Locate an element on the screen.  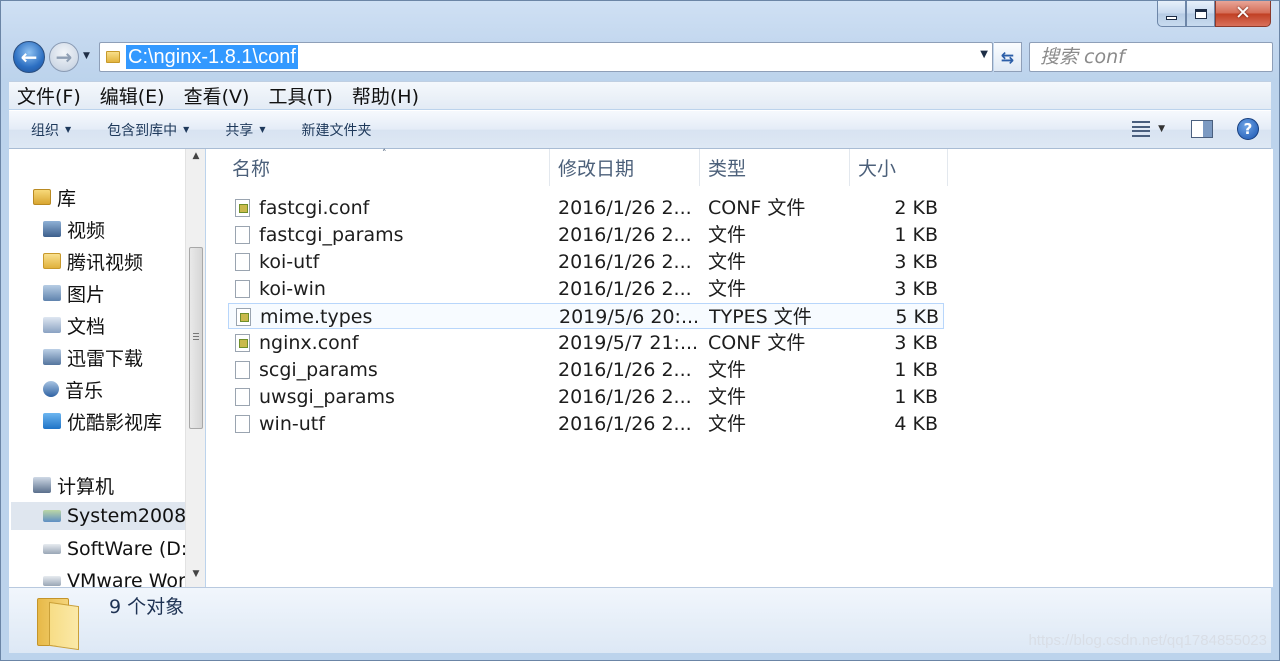
file-icon is located at coordinates (242, 397).